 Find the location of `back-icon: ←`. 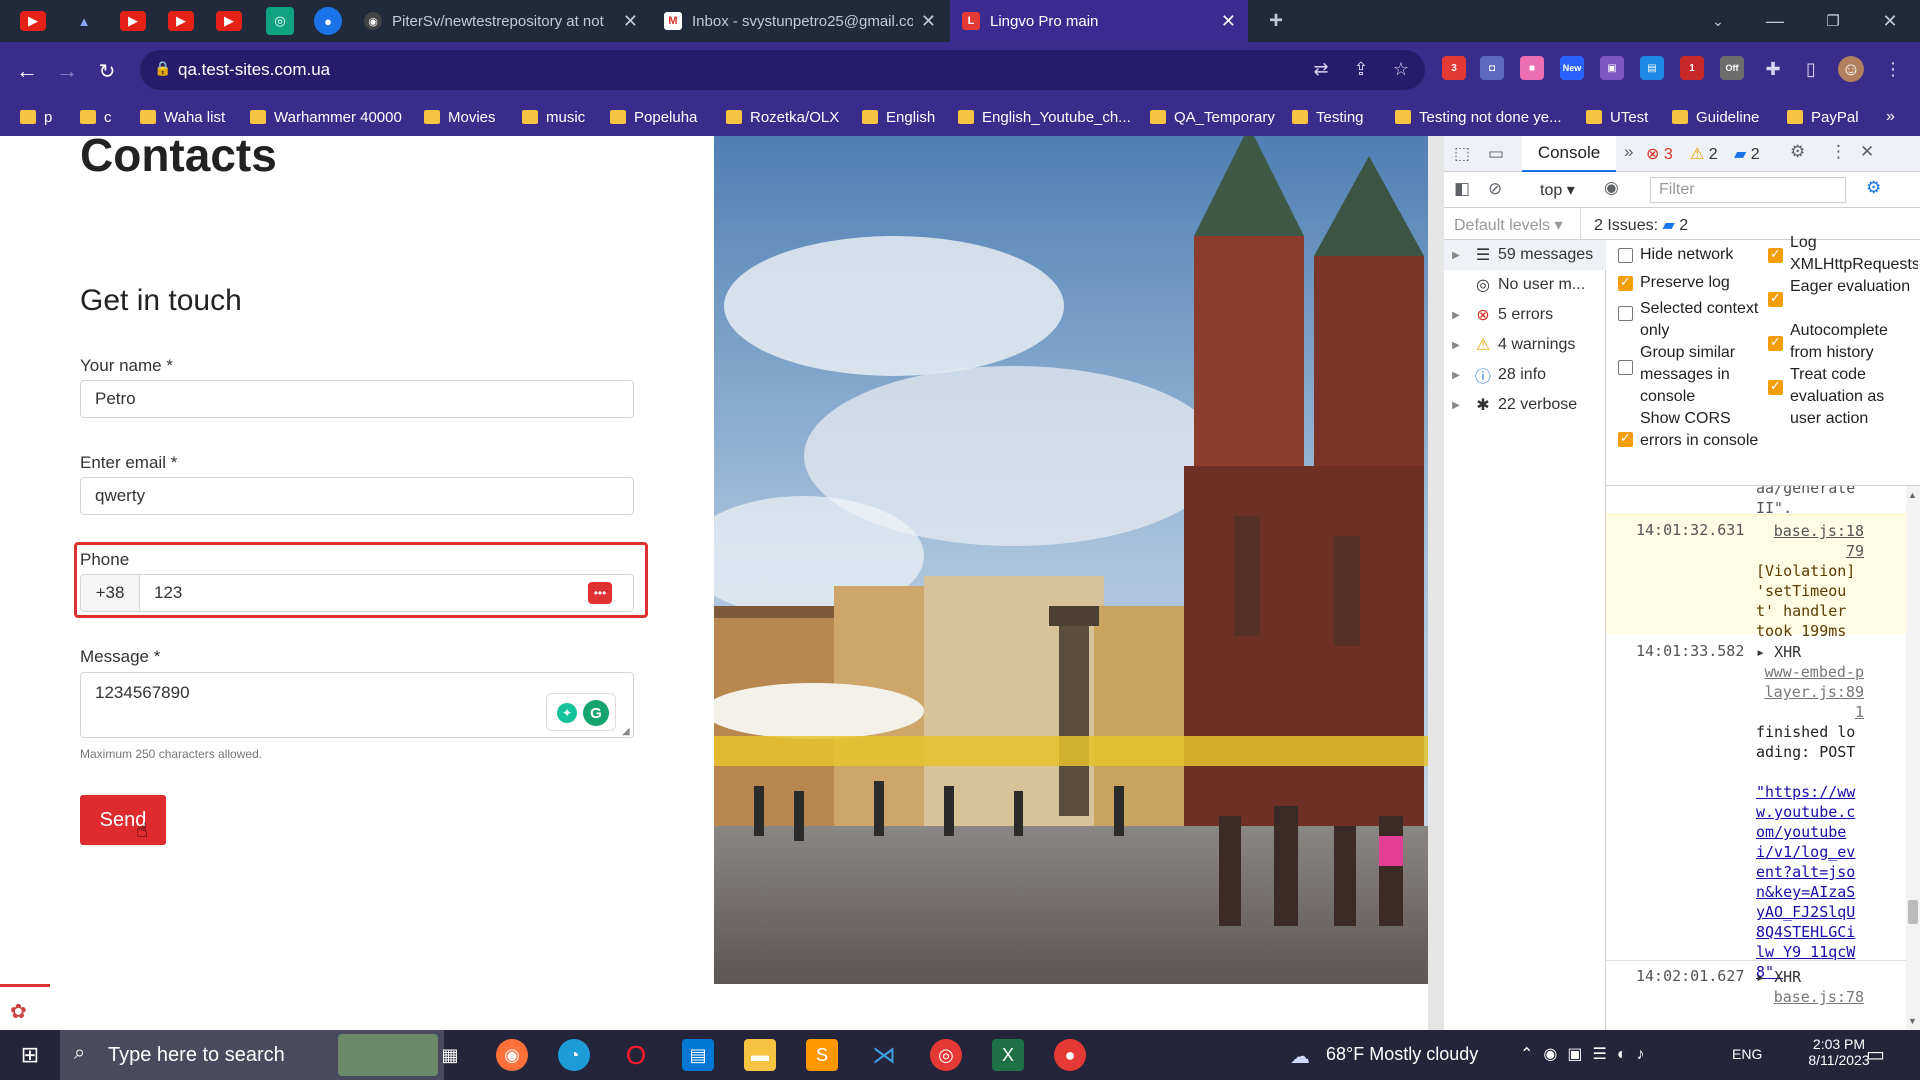

back-icon: ← is located at coordinates (27, 71).